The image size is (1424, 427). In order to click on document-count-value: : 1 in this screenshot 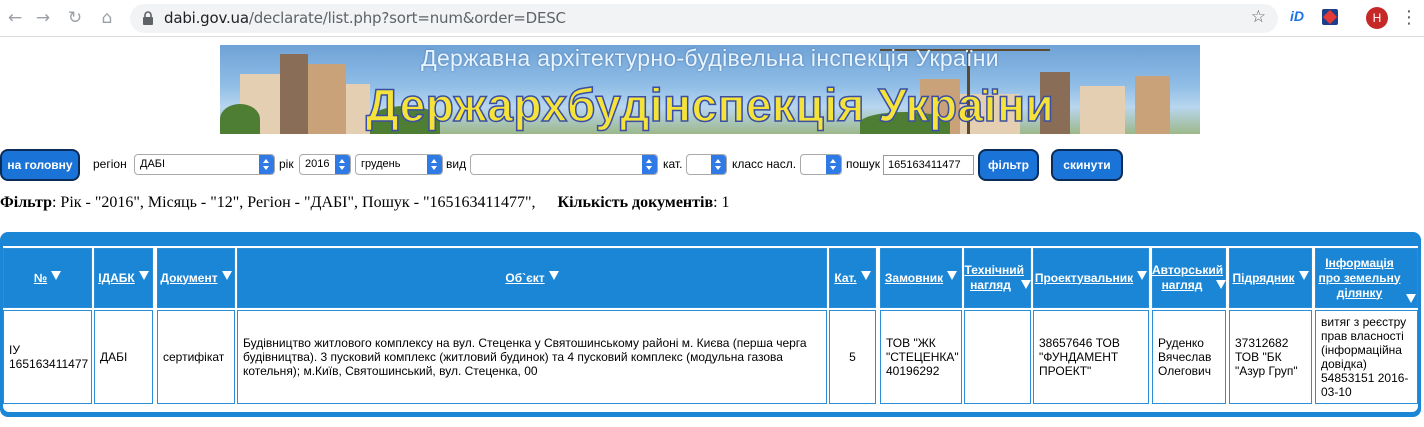, I will do `click(721, 202)`.